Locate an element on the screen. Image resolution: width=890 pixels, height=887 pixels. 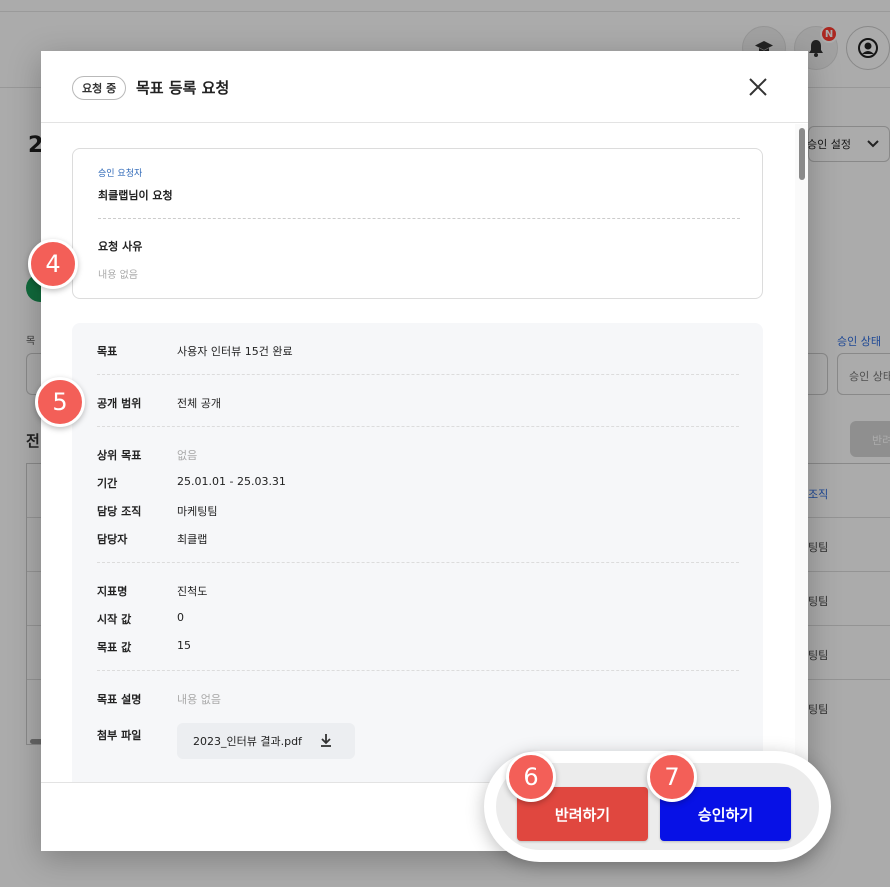
attachment-file-name: 2023_인터뷰 결과.pdf is located at coordinates (247, 741).